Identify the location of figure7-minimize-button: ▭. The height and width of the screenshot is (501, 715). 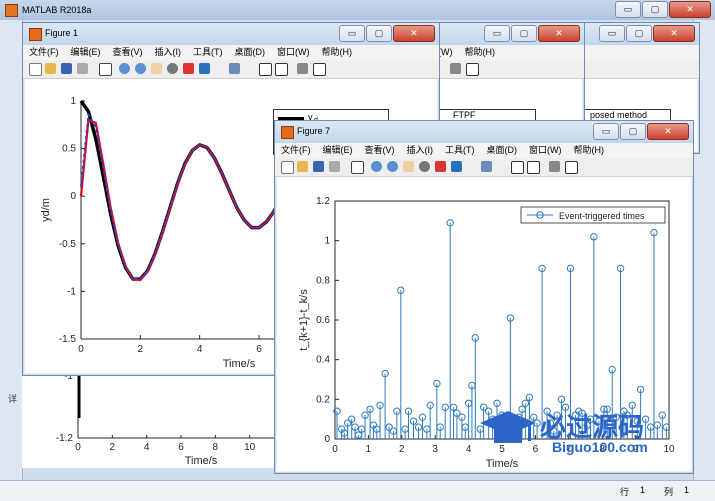
(606, 131).